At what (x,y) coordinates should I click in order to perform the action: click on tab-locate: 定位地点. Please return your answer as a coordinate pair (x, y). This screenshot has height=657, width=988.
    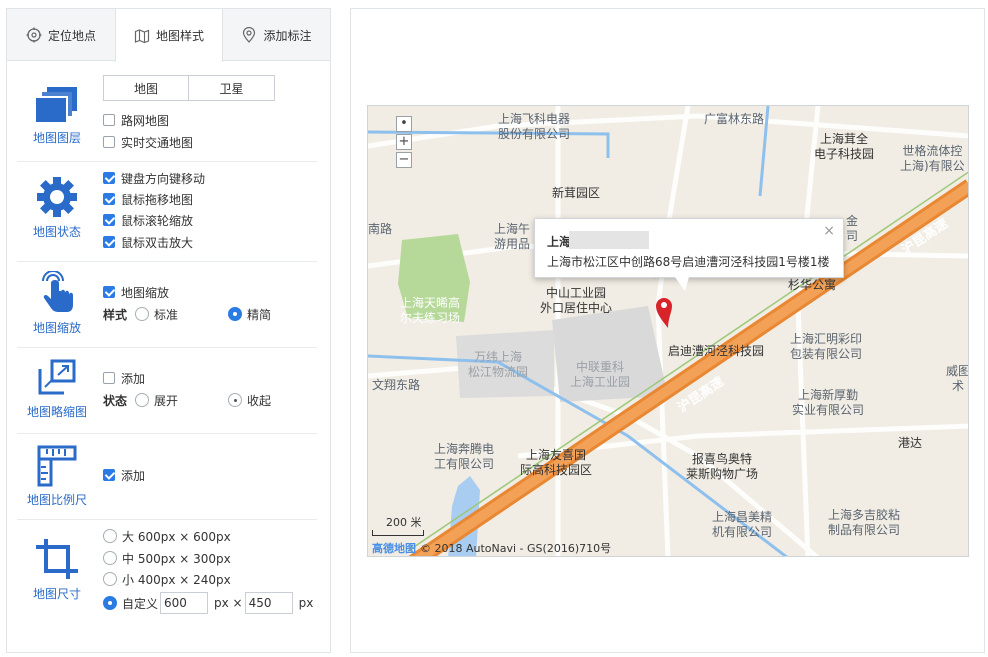
    Looking at the image, I should click on (61, 35).